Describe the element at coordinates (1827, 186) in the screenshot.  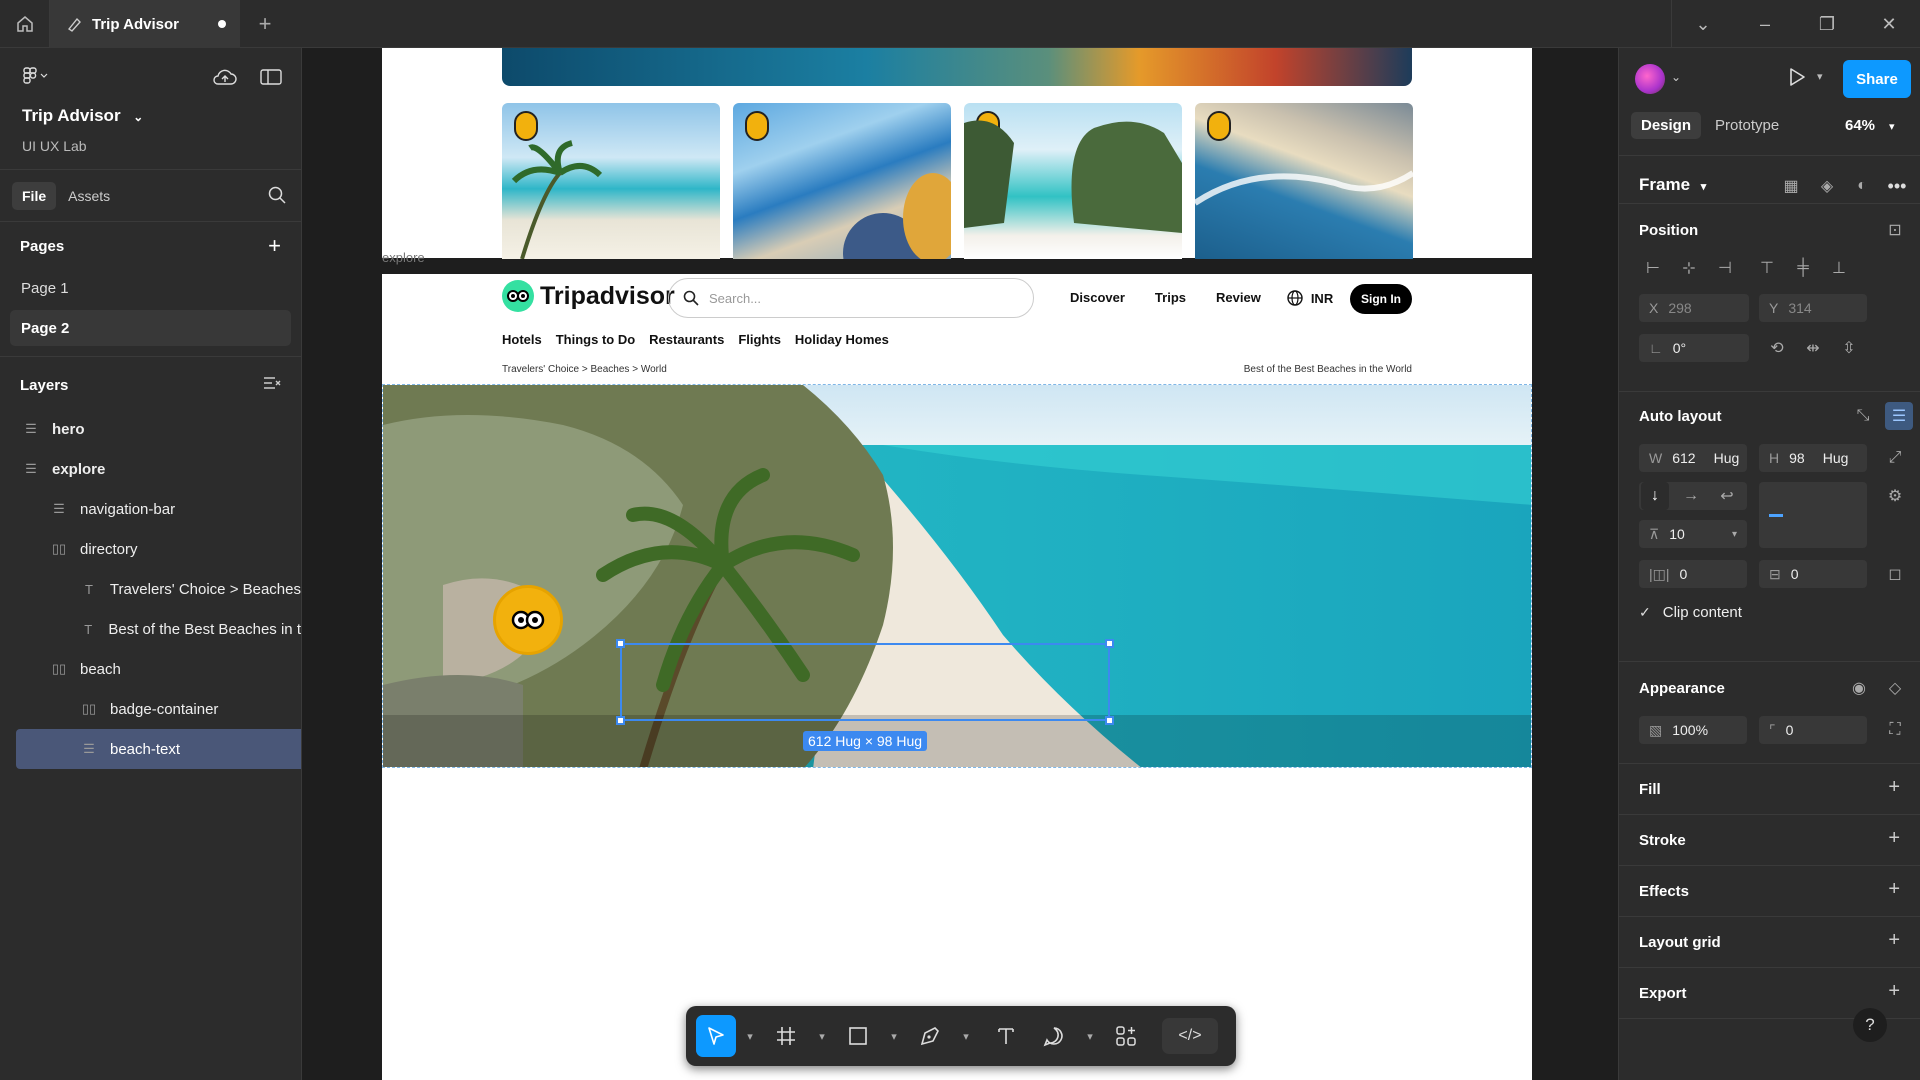
I see `component-icon: ◈` at that location.